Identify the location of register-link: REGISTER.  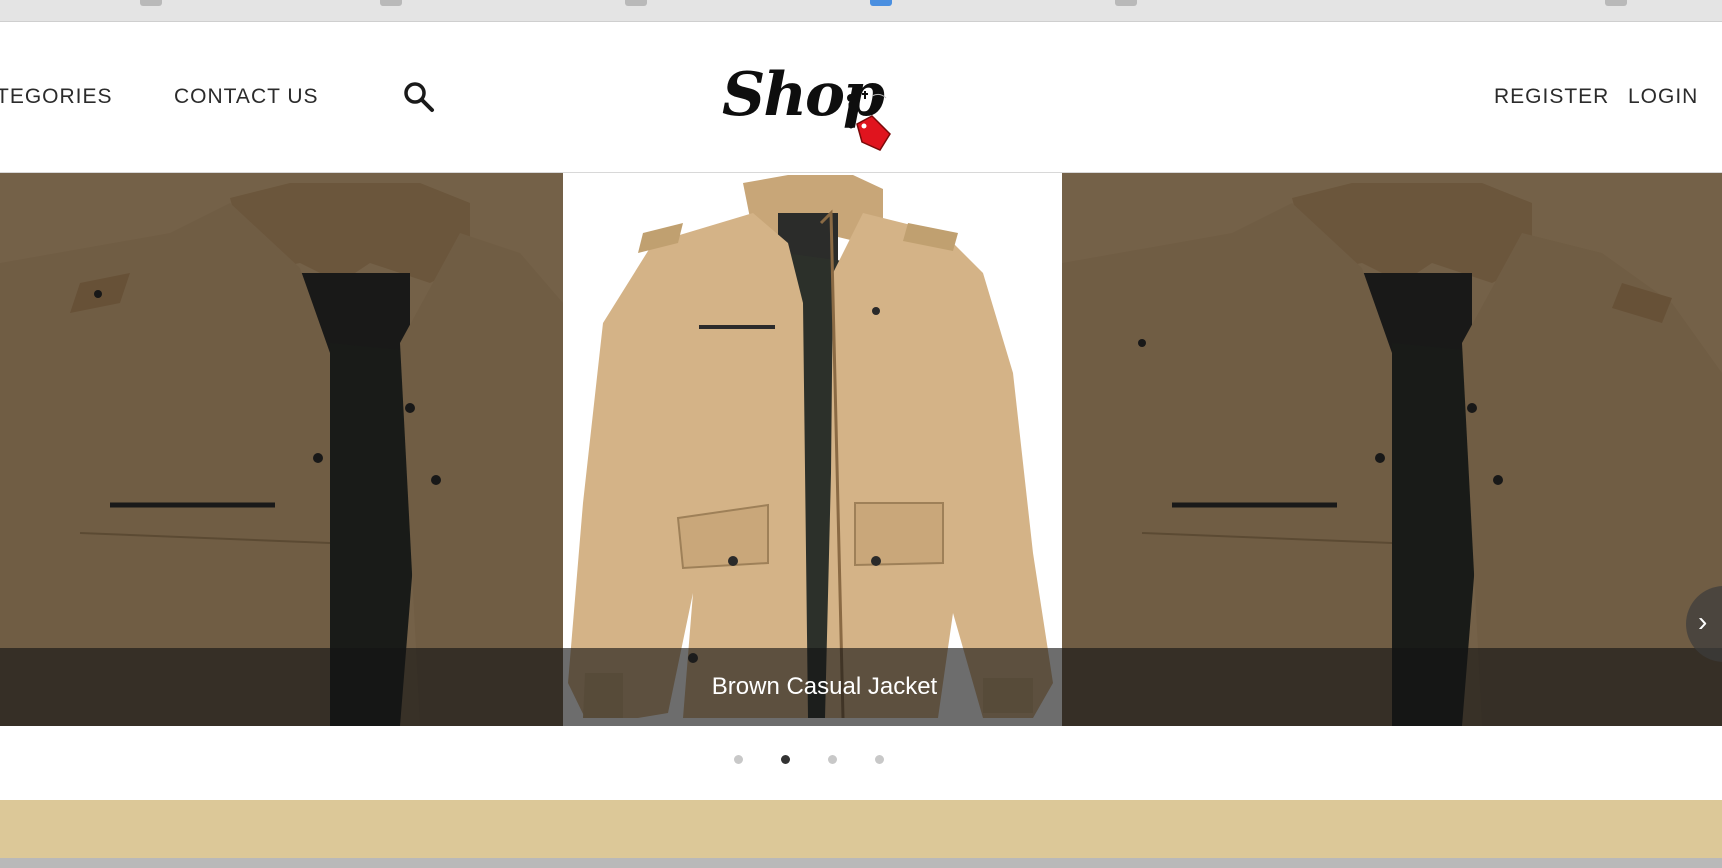
(1551, 97).